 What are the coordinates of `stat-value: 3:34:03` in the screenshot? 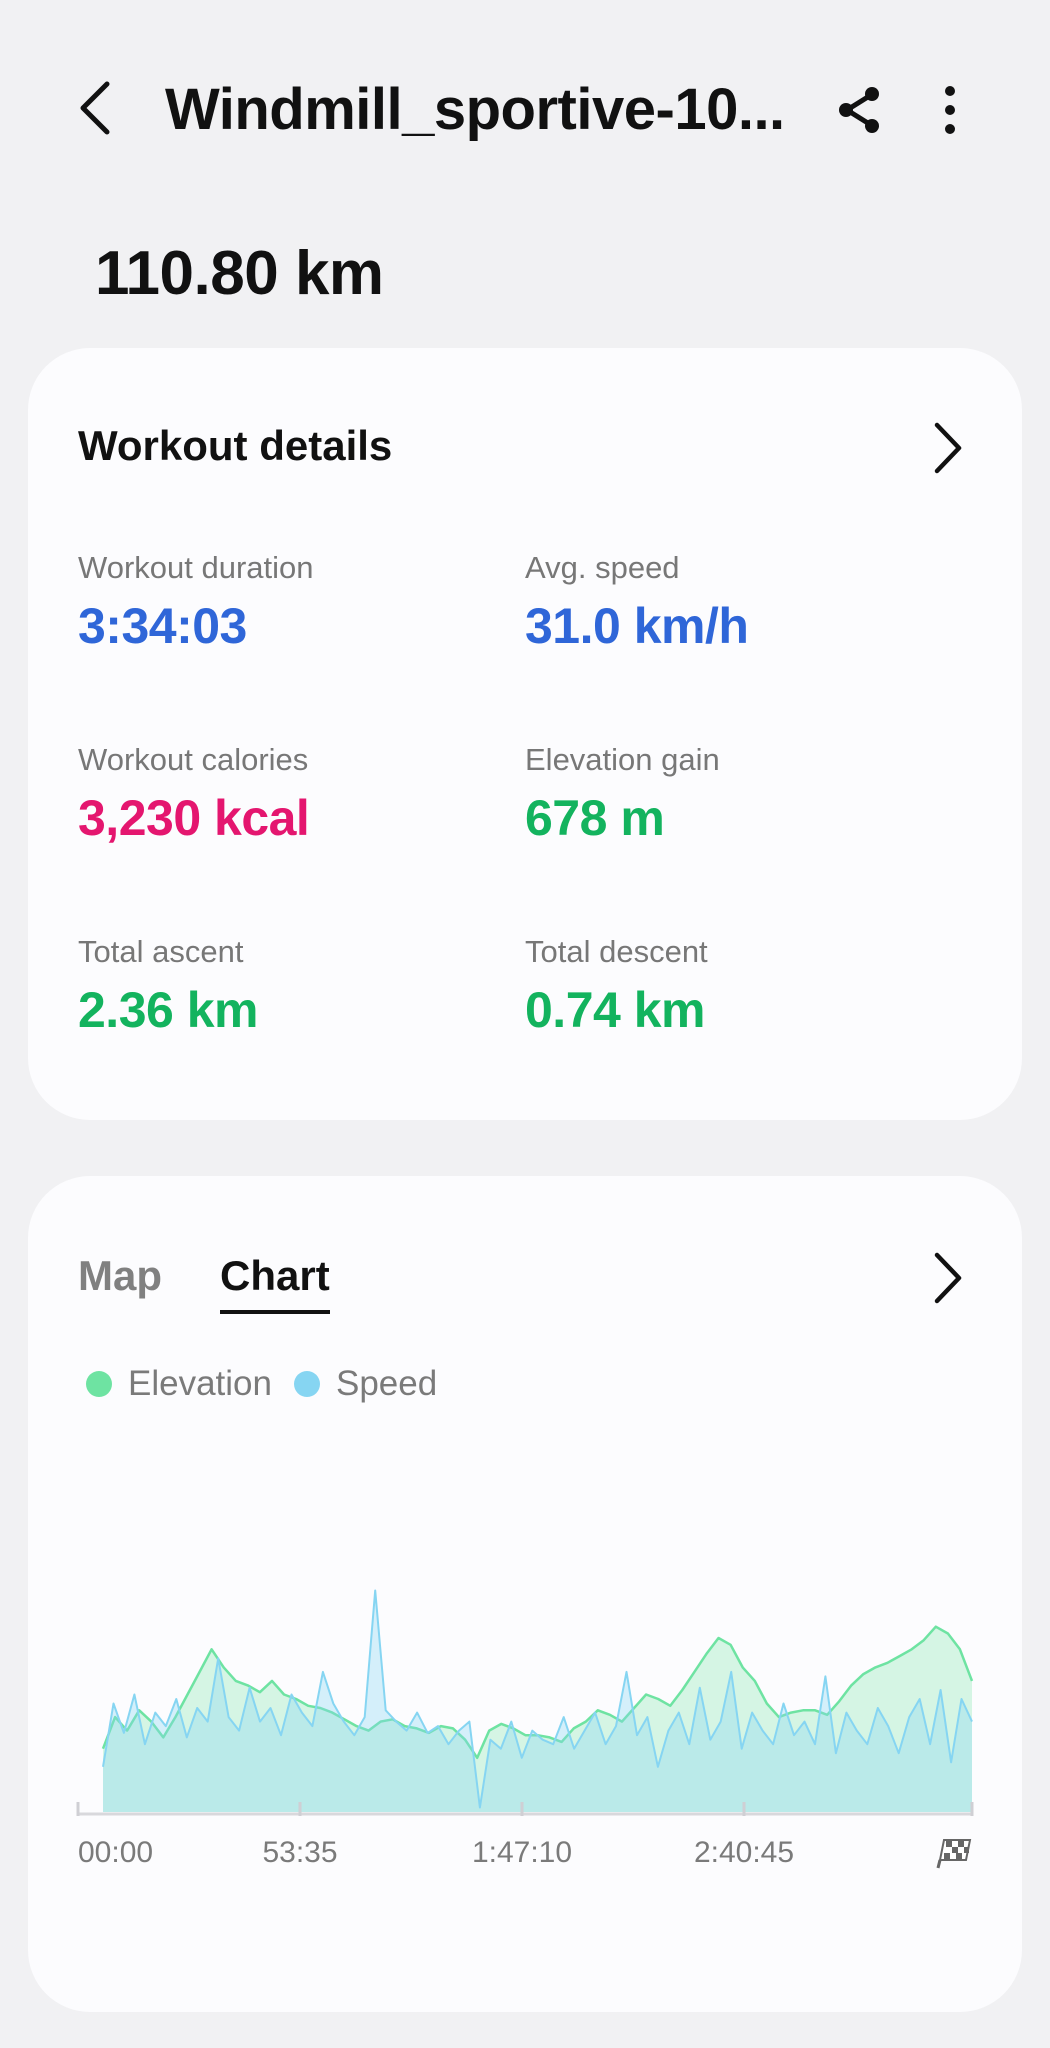 It's located at (162, 626).